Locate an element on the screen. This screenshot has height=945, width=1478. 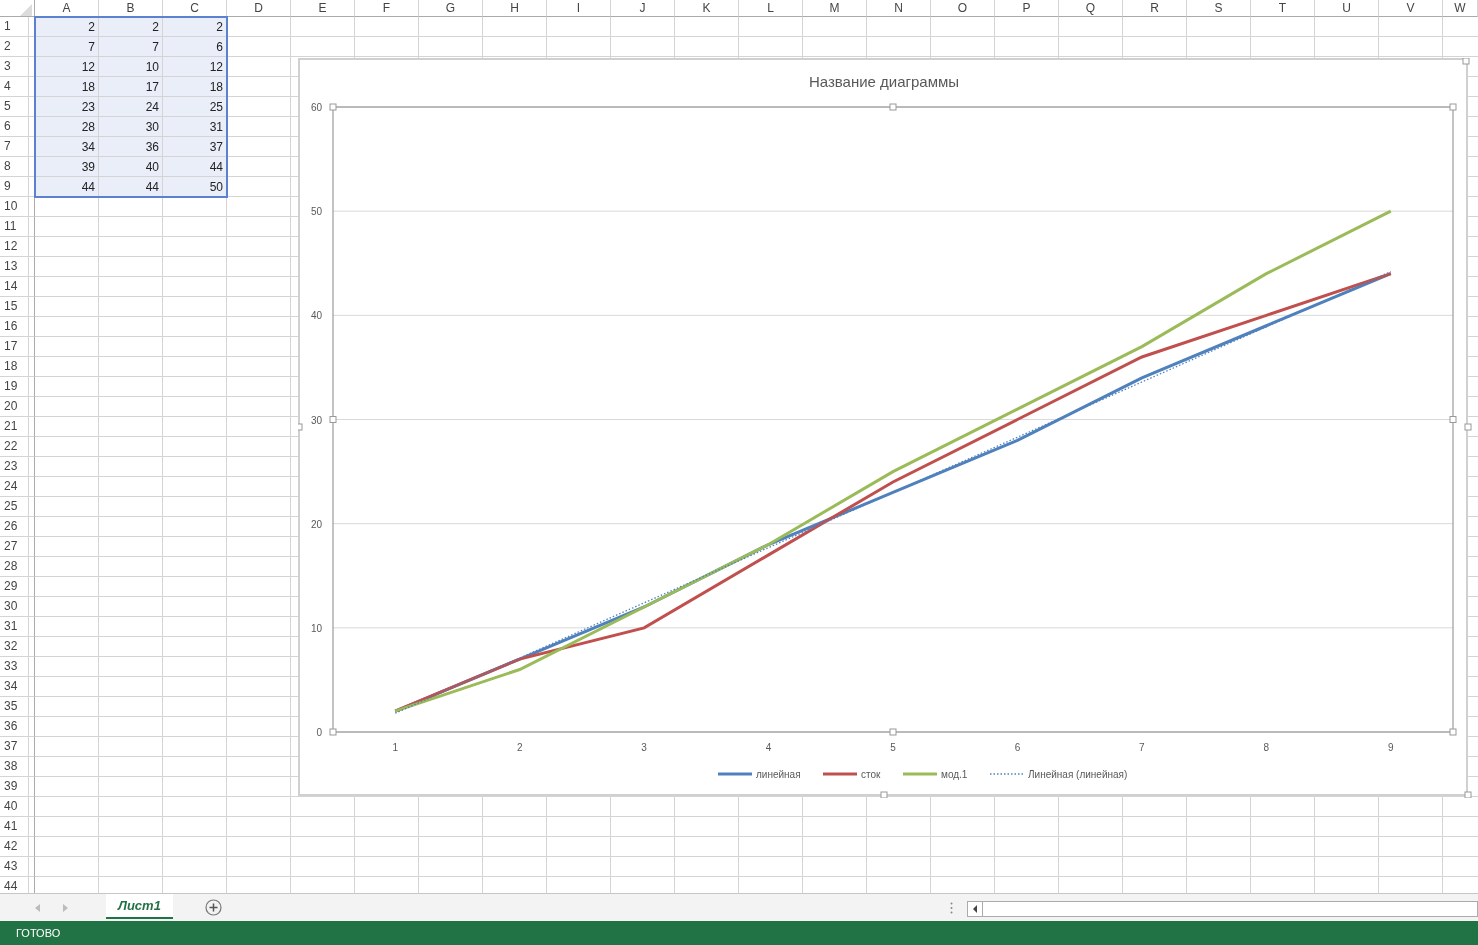
sheet-tab: Лист1 is located at coordinates (139, 906).